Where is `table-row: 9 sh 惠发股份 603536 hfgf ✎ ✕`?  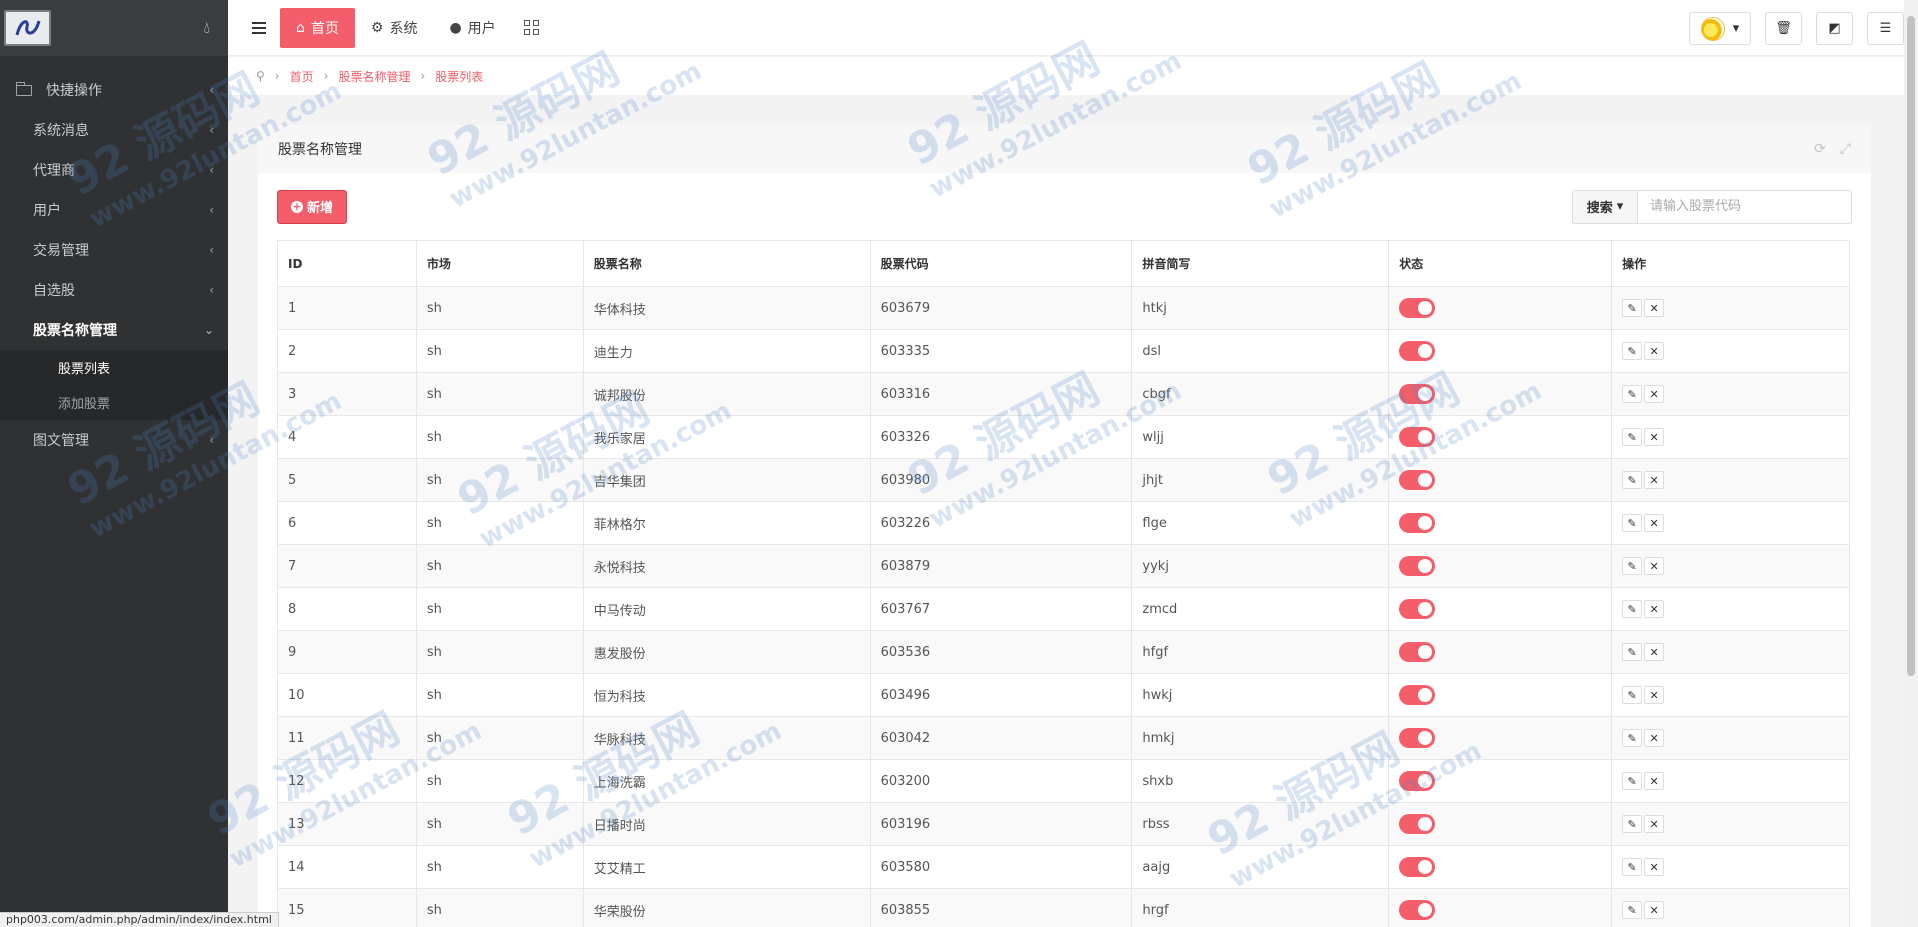 table-row: 9 sh 惠发股份 603536 hfgf ✎ ✕ is located at coordinates (1063, 652).